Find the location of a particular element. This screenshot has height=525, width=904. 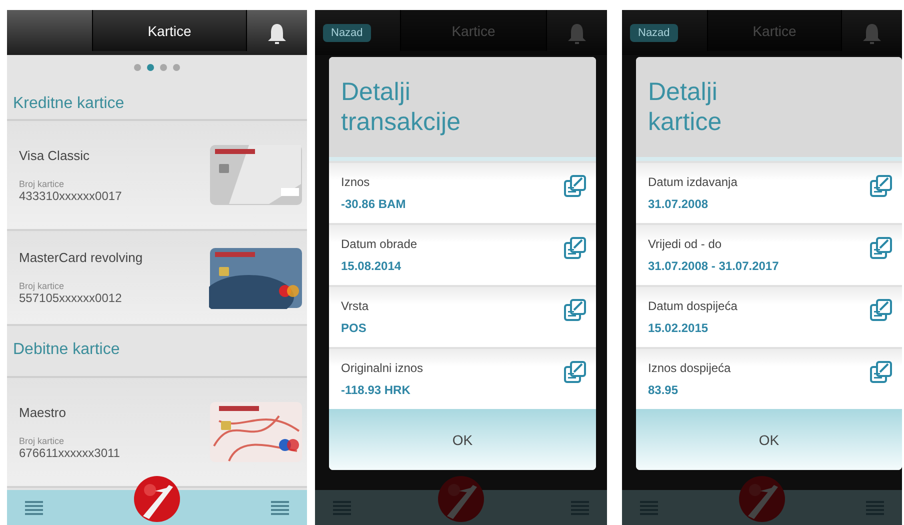

field-label: Originalni iznos is located at coordinates (382, 368).